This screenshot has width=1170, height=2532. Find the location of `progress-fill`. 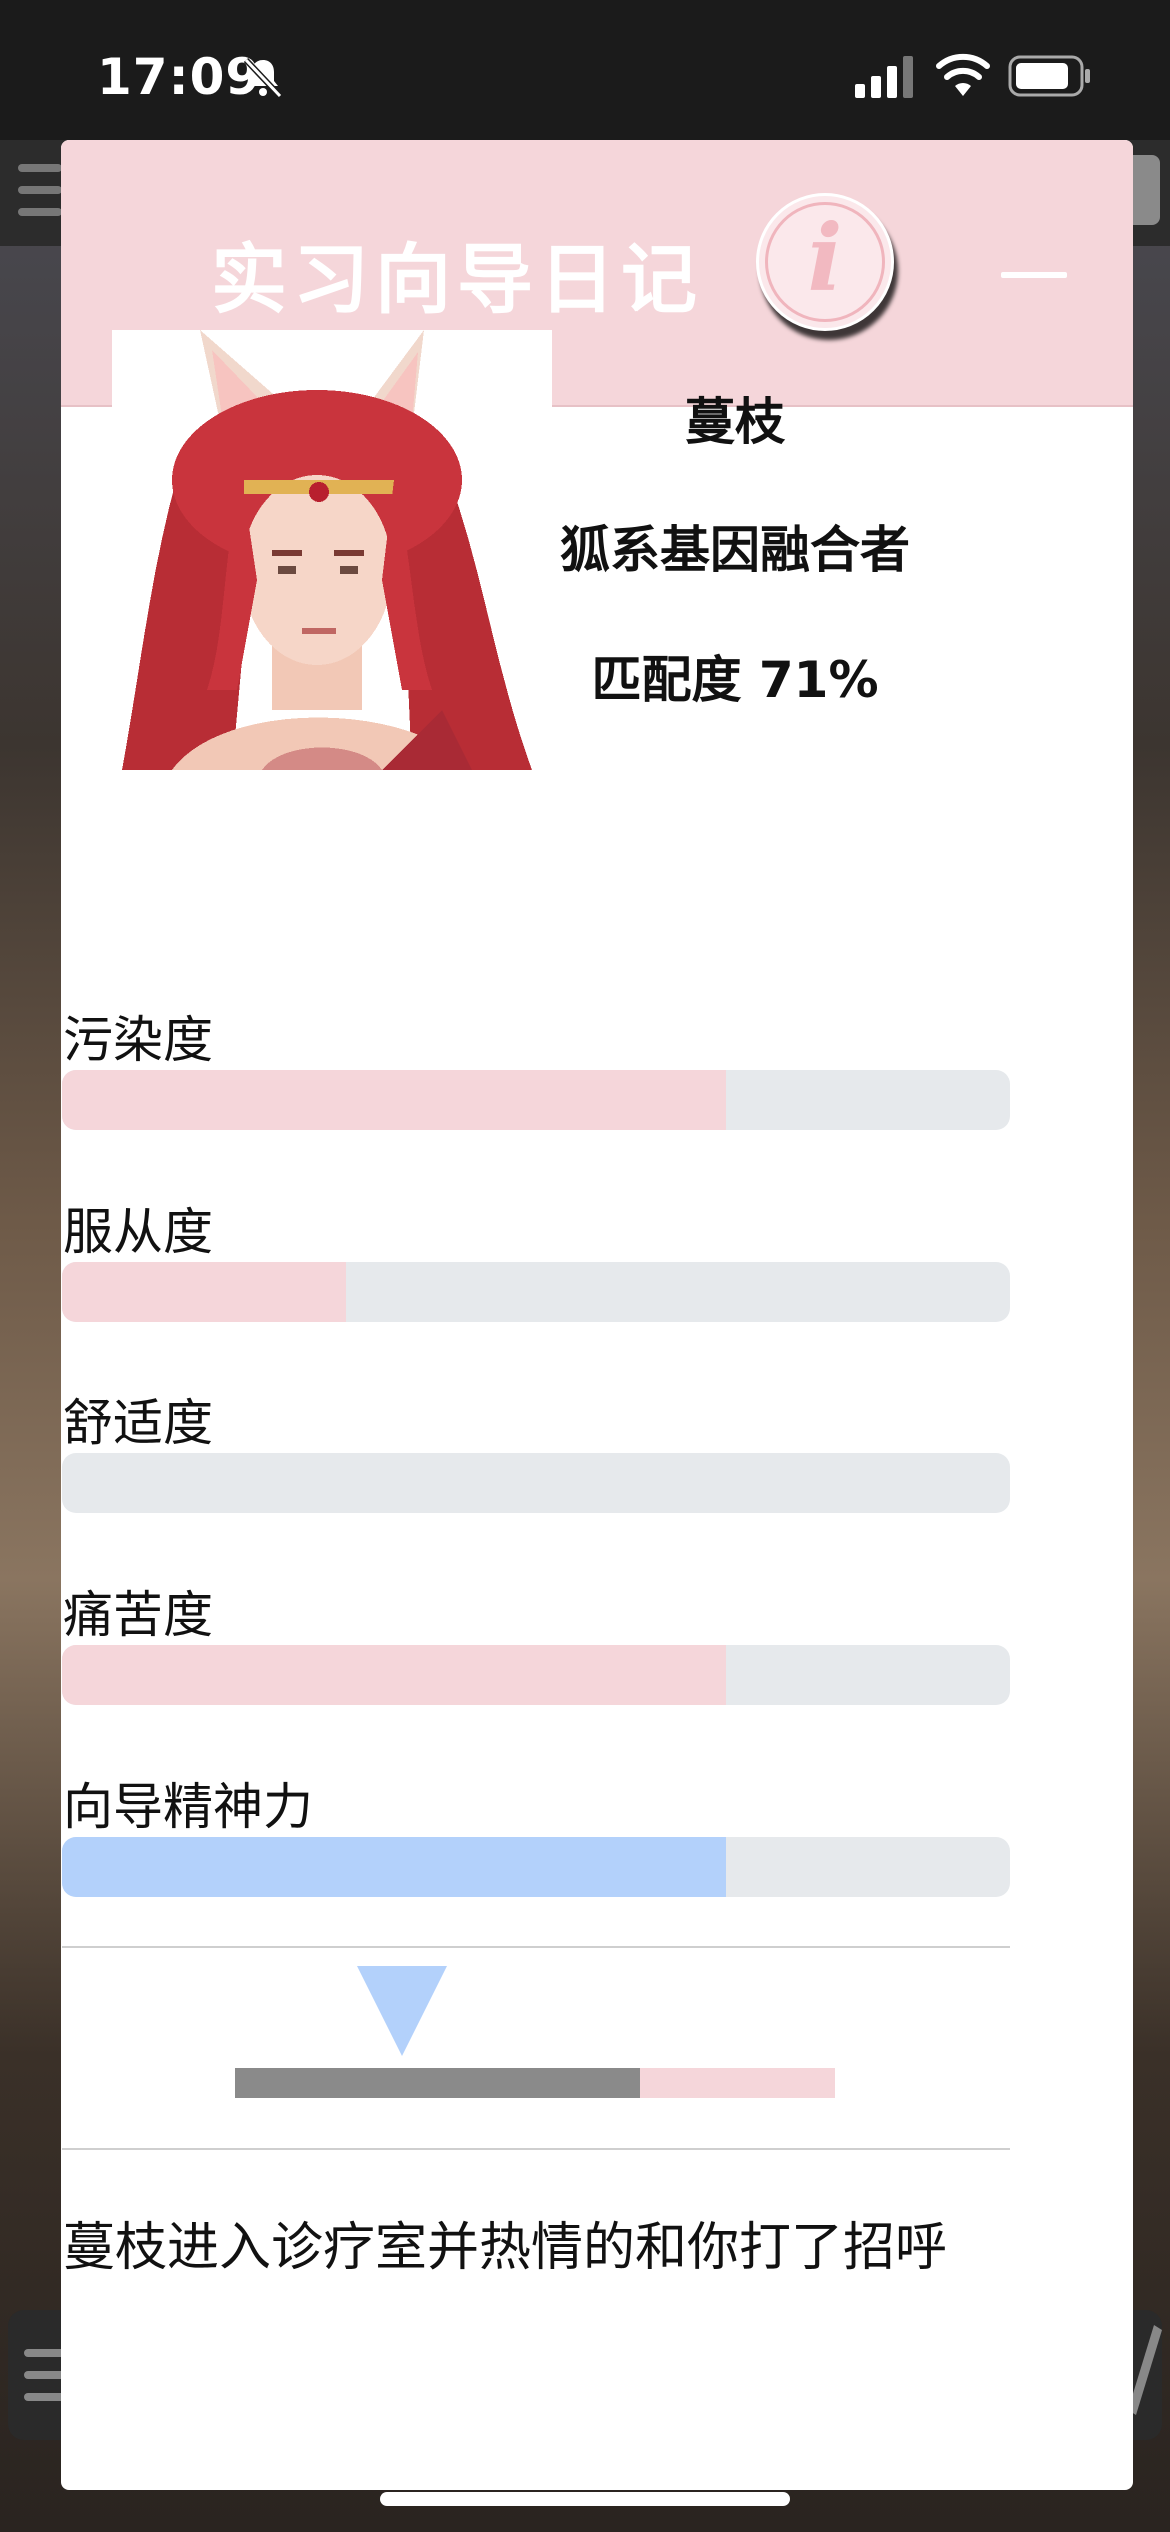

progress-fill is located at coordinates (437, 2083).